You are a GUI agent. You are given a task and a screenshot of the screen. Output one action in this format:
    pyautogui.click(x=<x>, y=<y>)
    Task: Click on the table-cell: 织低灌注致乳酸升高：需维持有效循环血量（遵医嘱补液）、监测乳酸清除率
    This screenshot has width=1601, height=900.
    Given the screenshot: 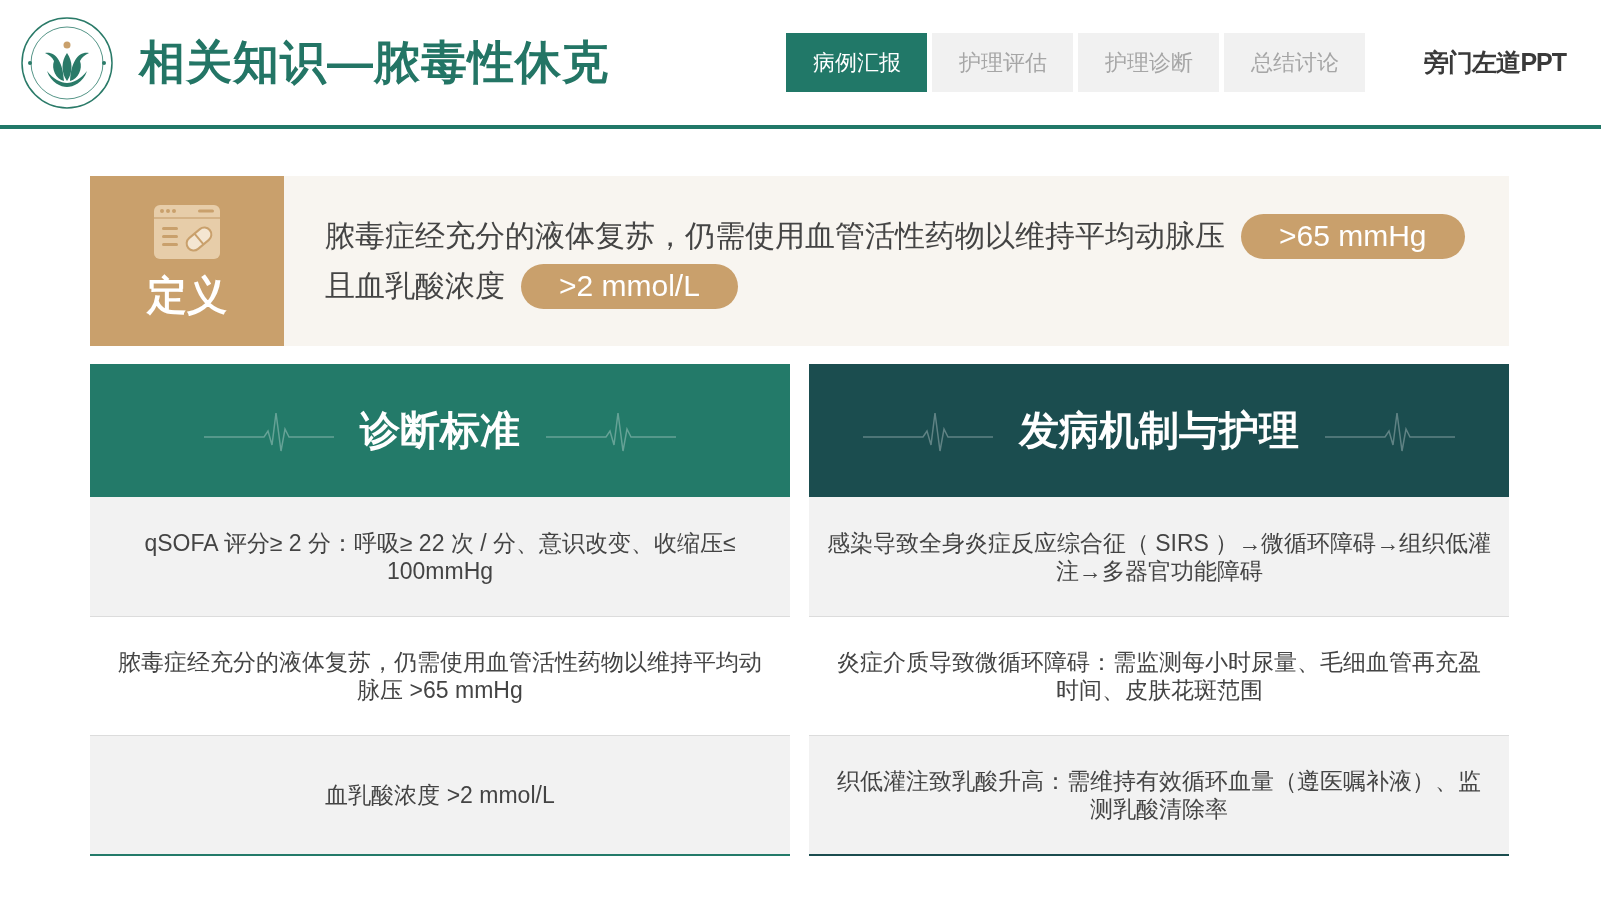 What is the action you would take?
    pyautogui.click(x=1159, y=794)
    